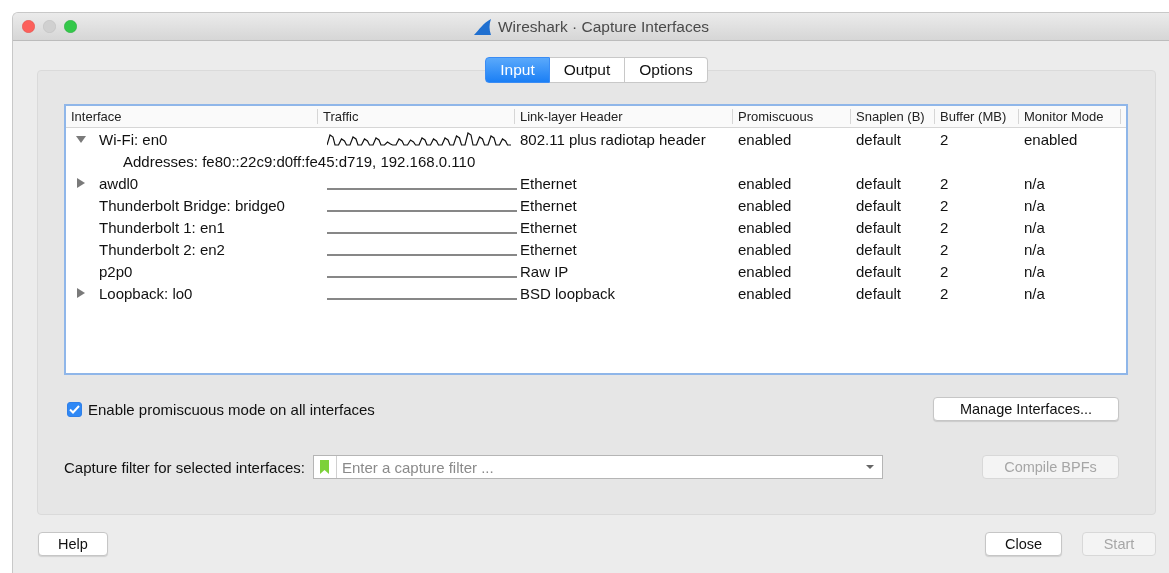  Describe the element at coordinates (231, 409) in the screenshot. I see `checkbox-label: Enable promiscuous mode on all interfaces` at that location.